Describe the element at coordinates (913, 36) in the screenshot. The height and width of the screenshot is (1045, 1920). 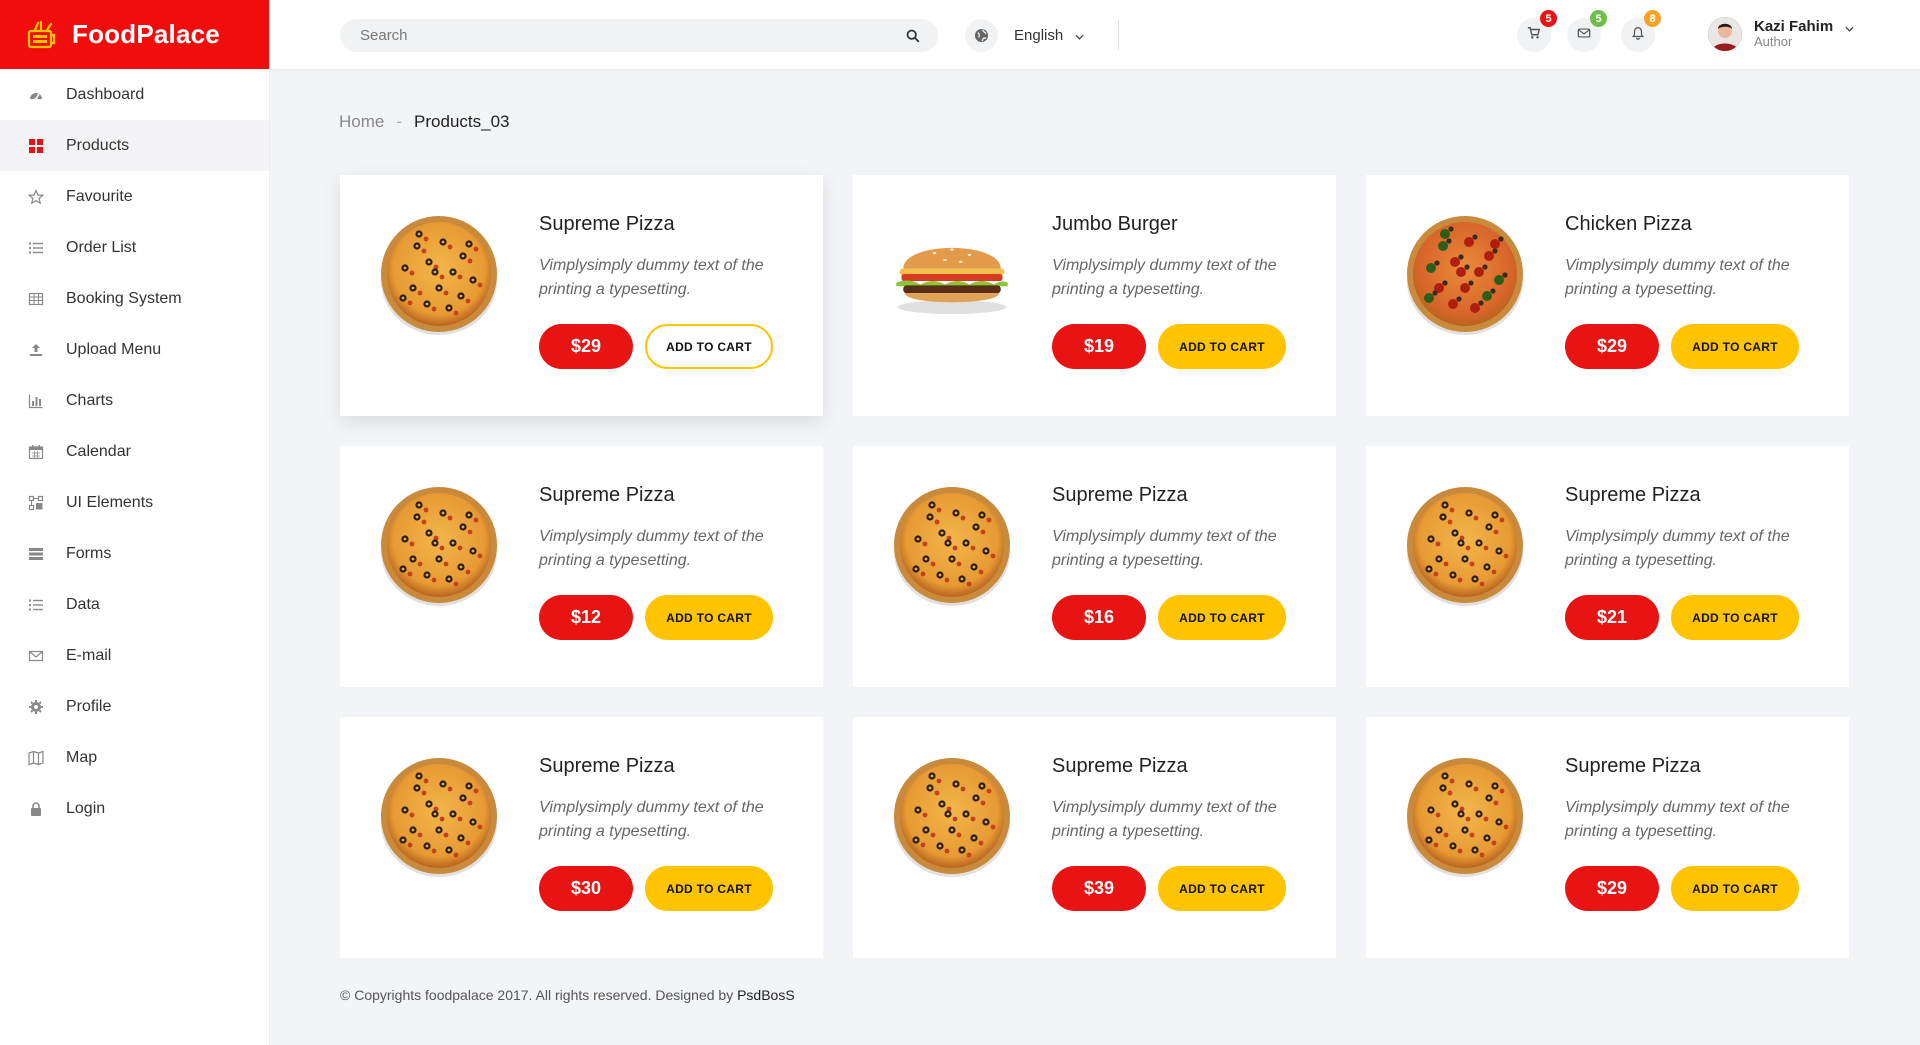
I see `search-icon` at that location.